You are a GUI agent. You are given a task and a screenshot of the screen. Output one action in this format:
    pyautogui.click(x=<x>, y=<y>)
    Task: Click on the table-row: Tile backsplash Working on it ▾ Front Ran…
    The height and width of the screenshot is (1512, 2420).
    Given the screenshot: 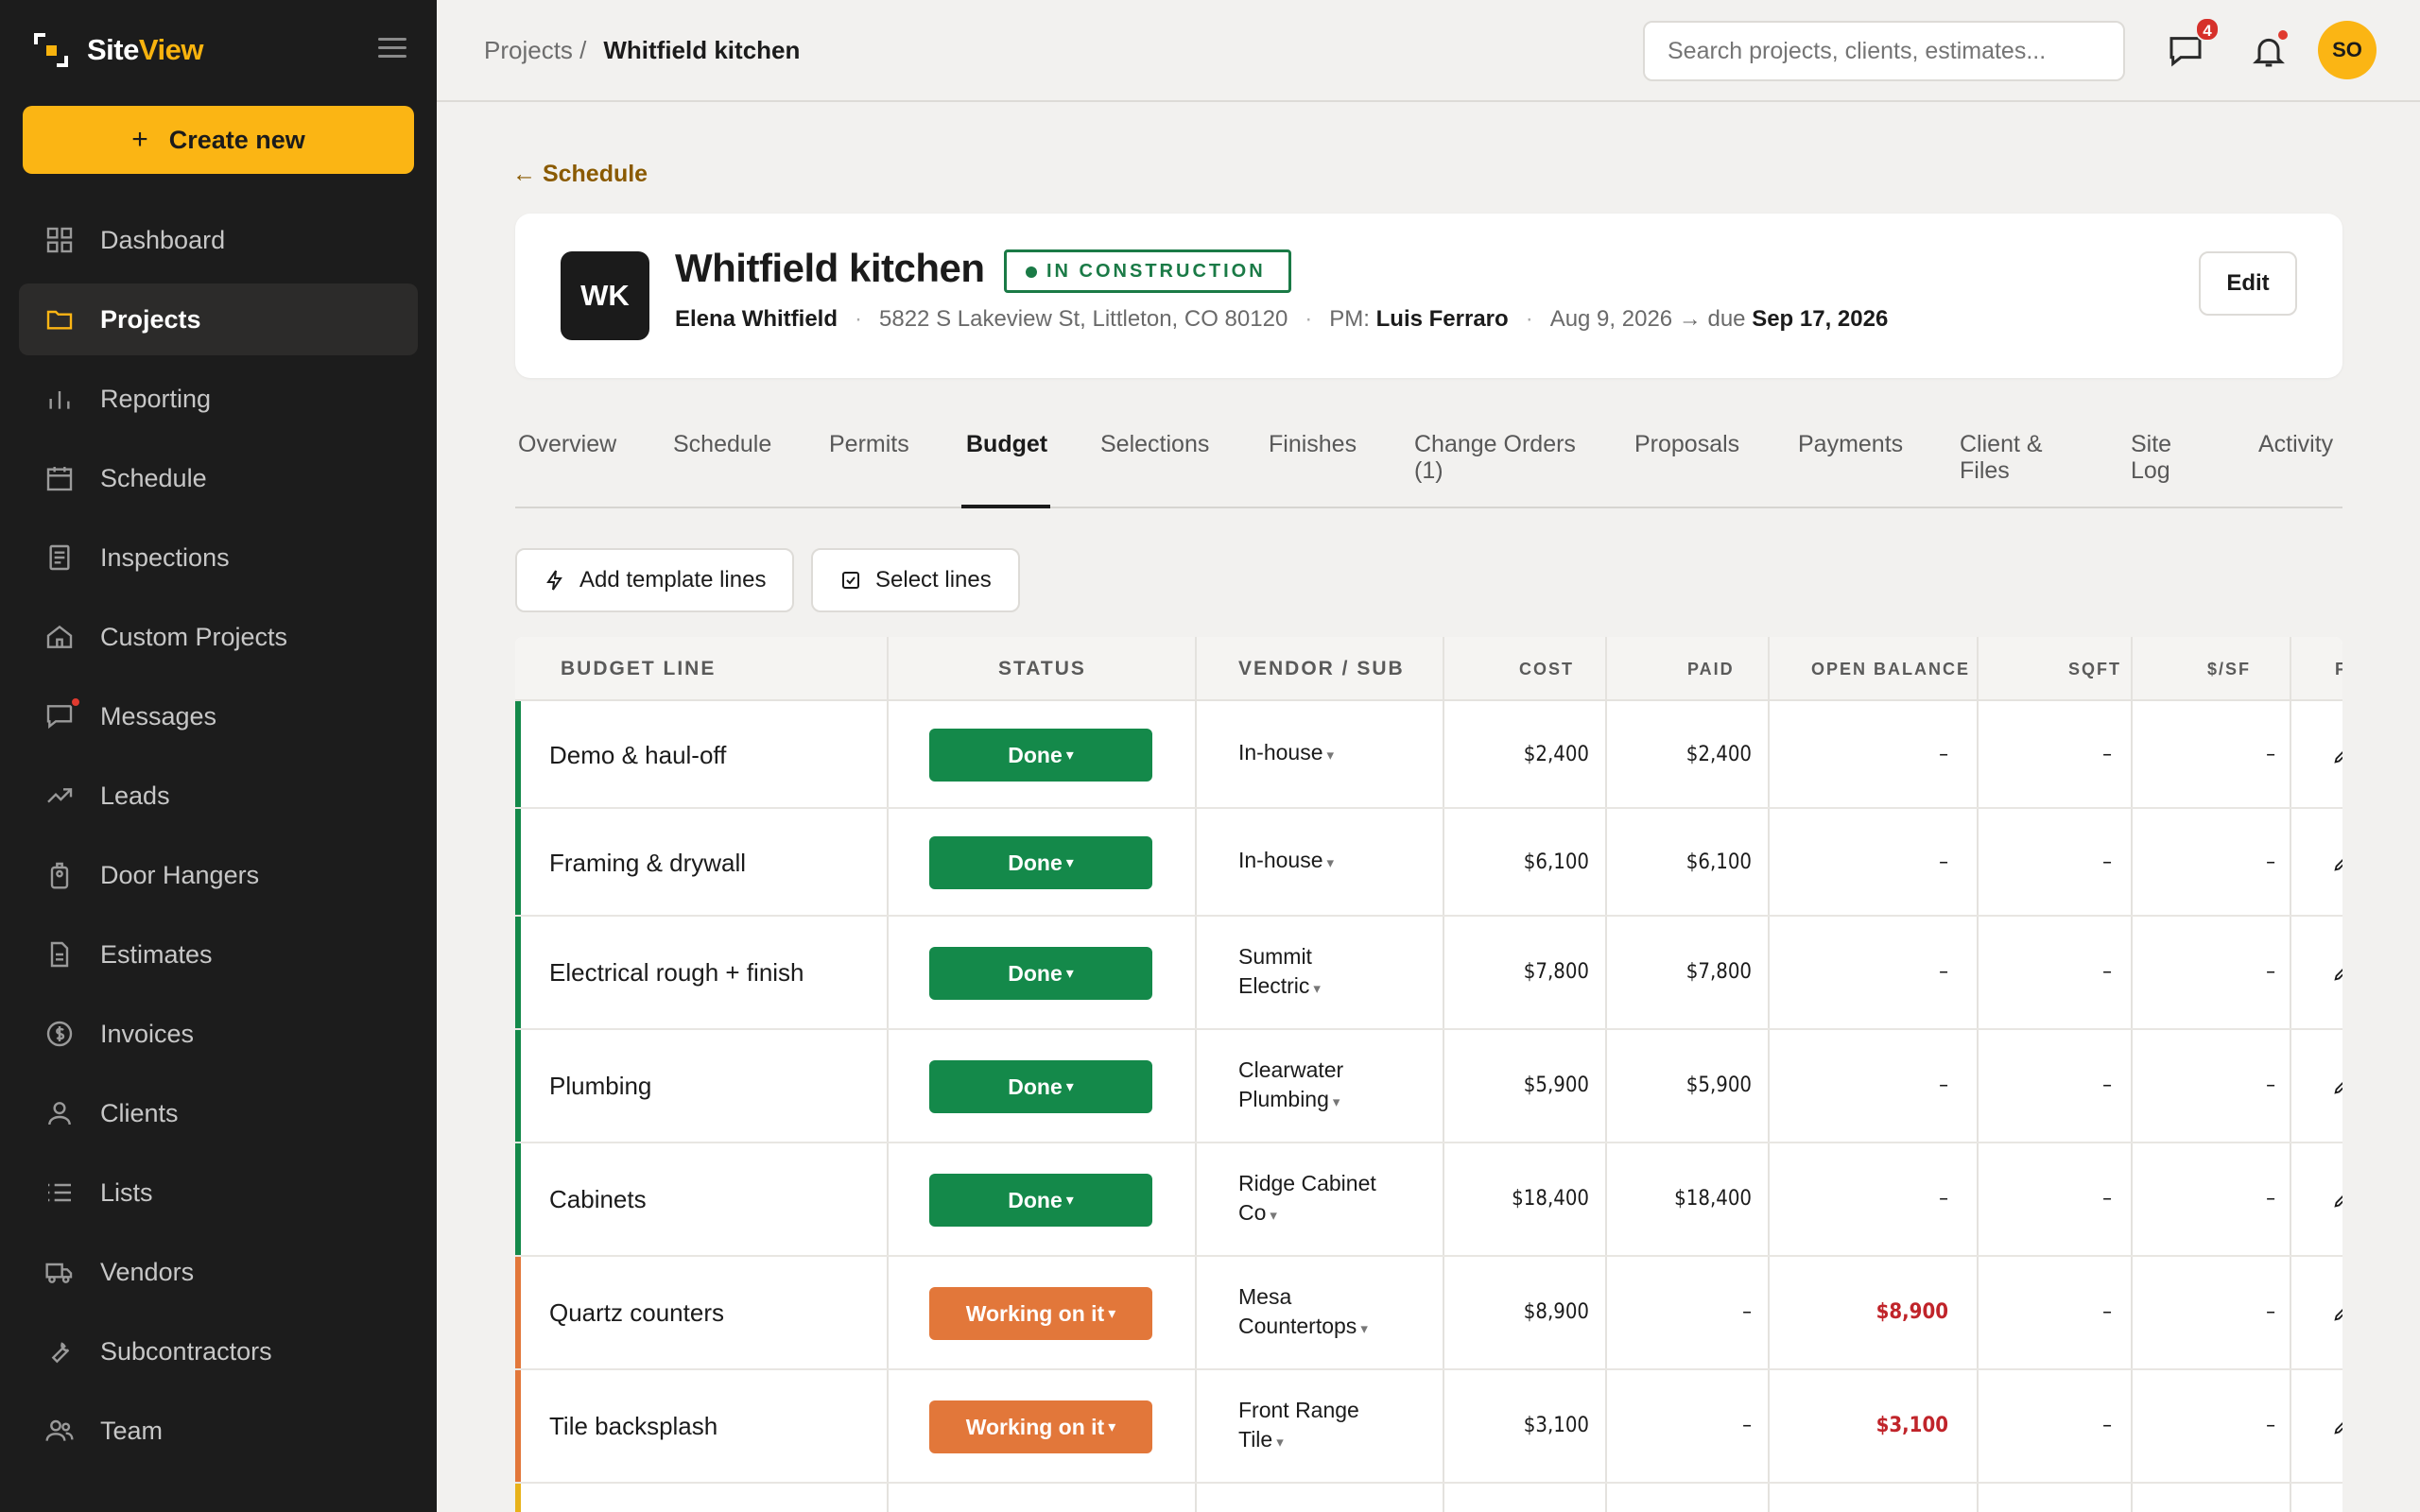 What is the action you would take?
    pyautogui.click(x=1428, y=1427)
    